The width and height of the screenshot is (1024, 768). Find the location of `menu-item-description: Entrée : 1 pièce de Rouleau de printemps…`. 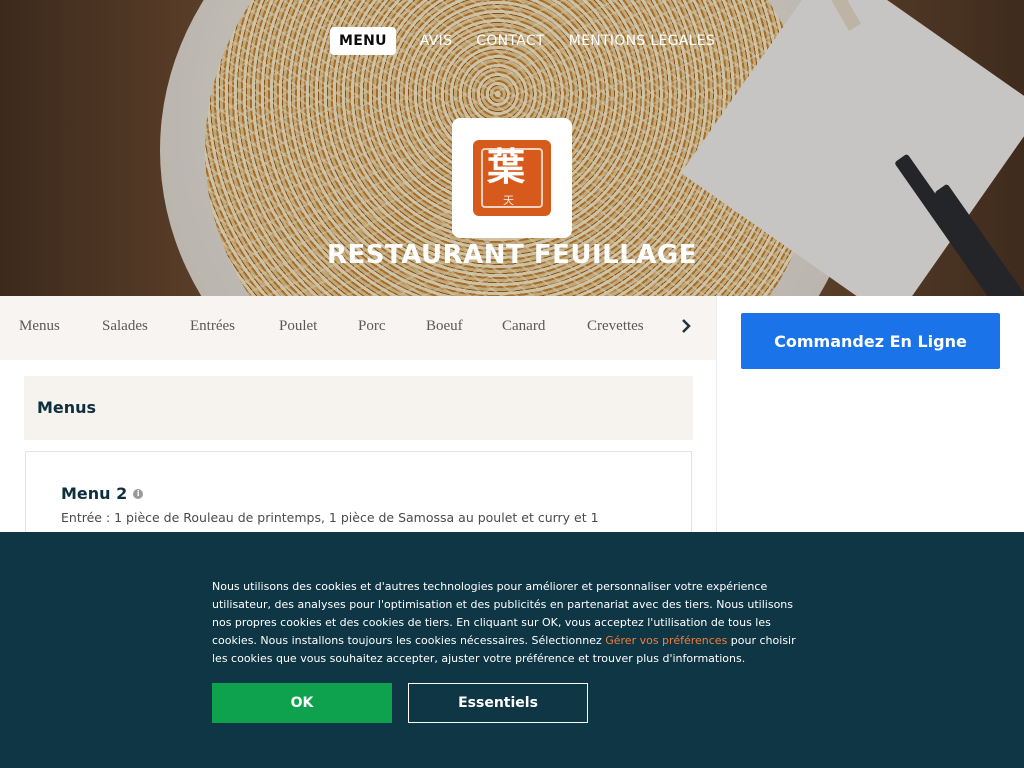

menu-item-description: Entrée : 1 pièce de Rouleau de printemps… is located at coordinates (330, 517).